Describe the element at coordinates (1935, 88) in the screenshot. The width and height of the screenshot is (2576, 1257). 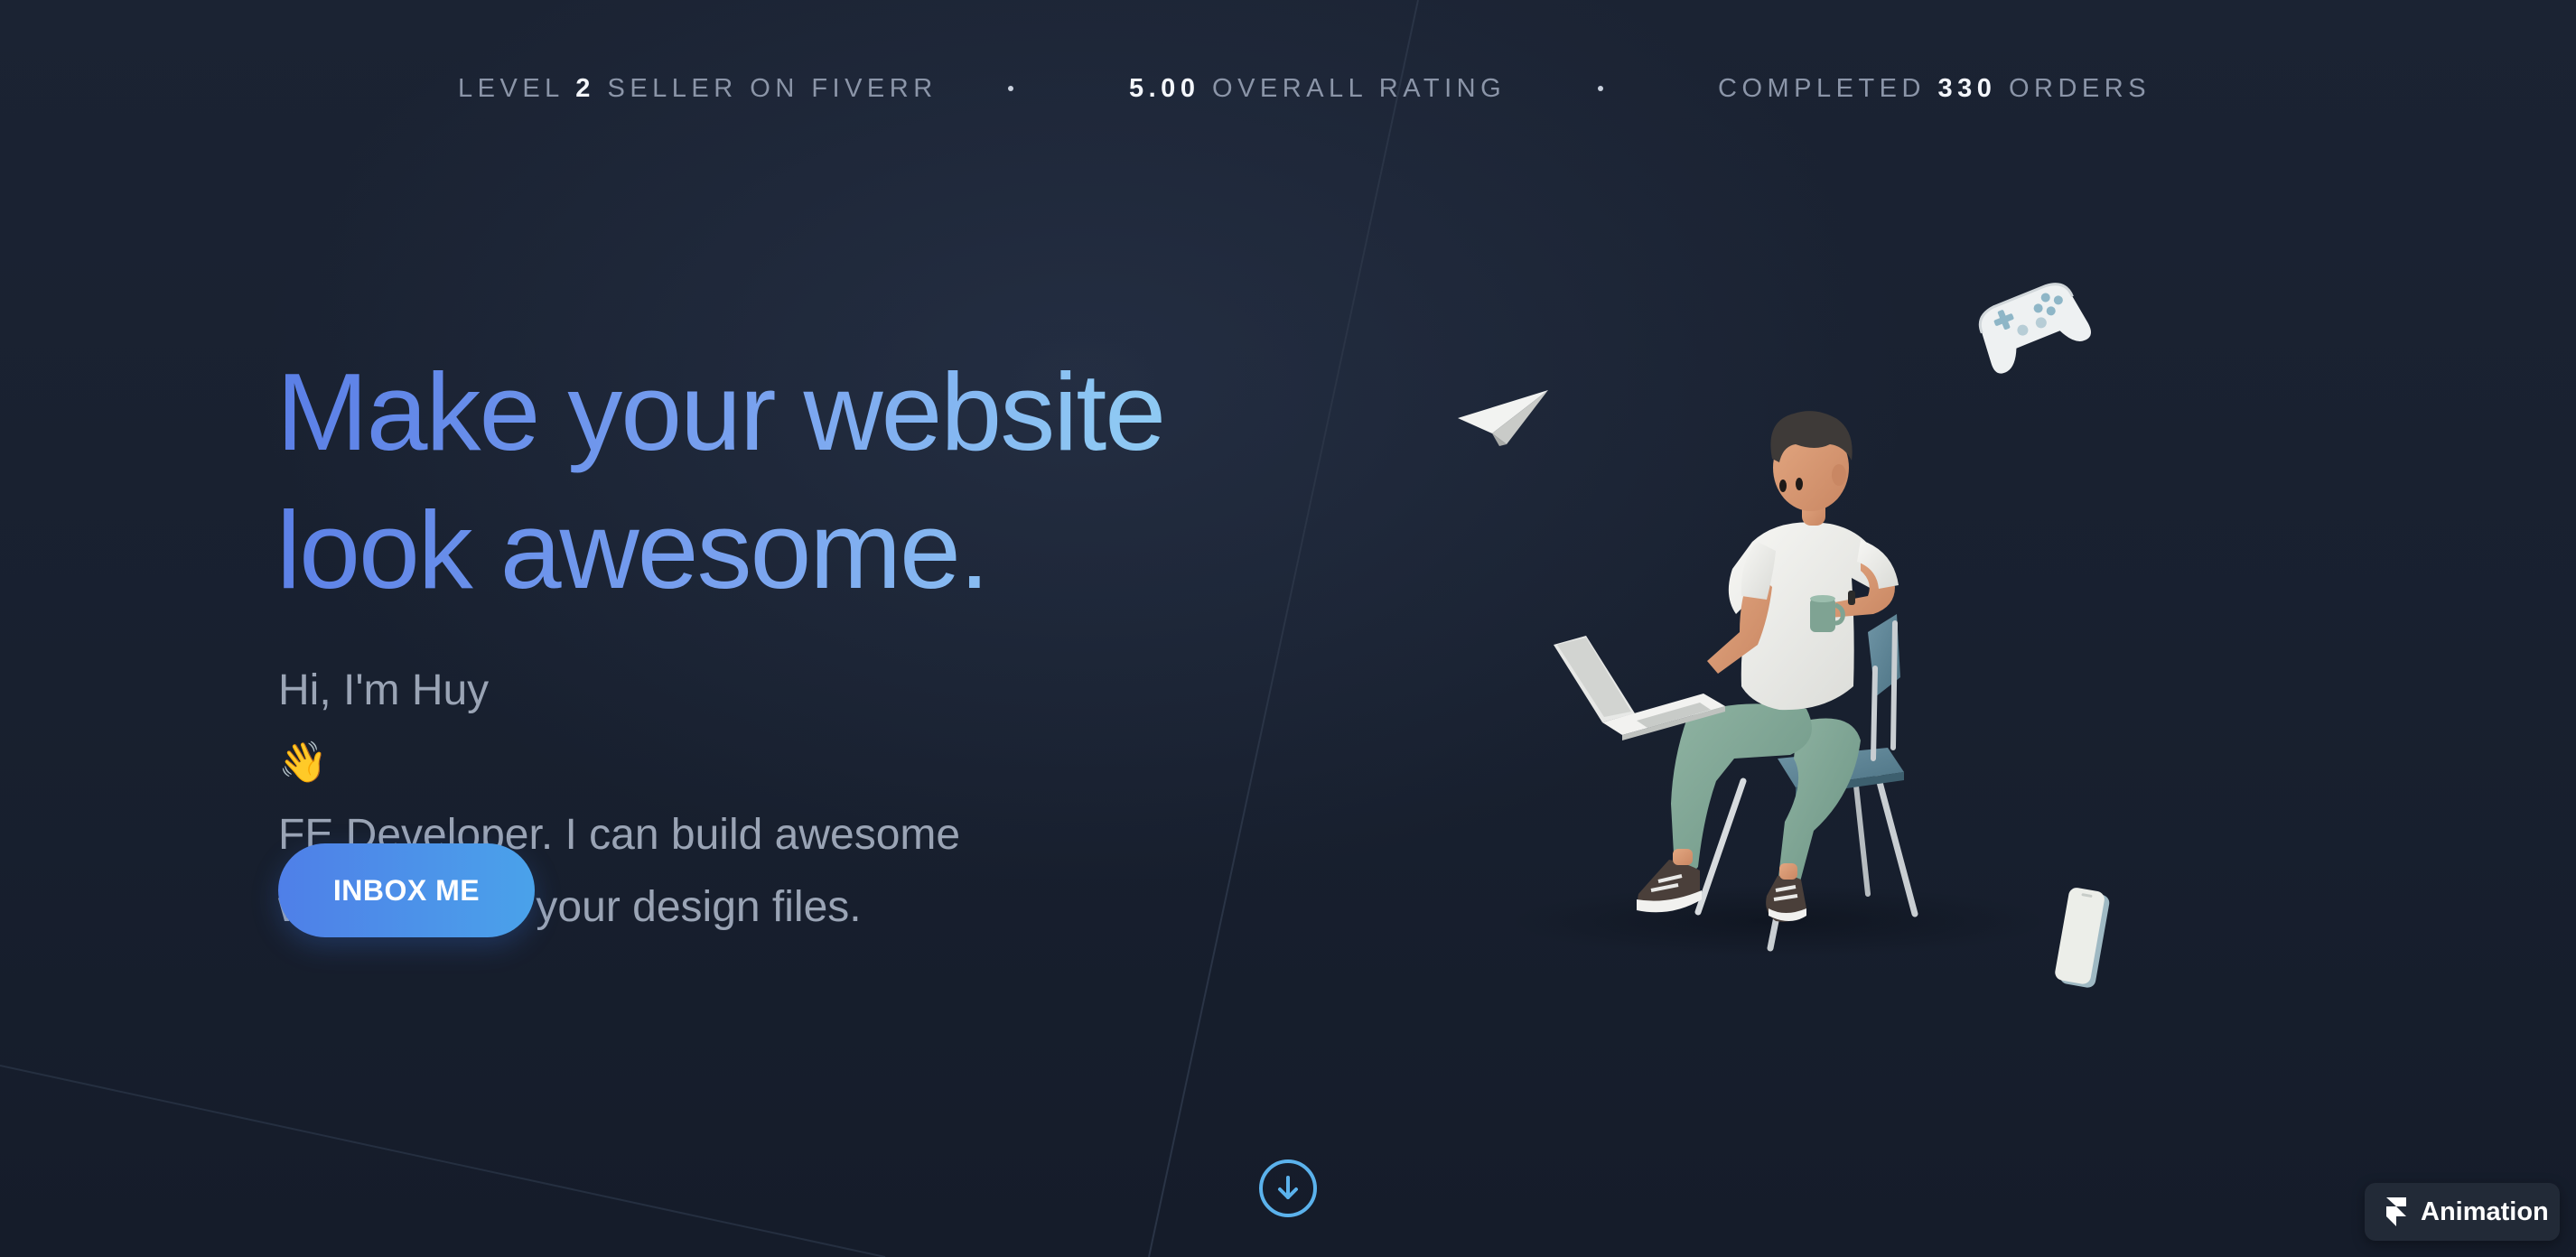
I see `stat-completed-orders: COMPLETED 330 ORDERS` at that location.